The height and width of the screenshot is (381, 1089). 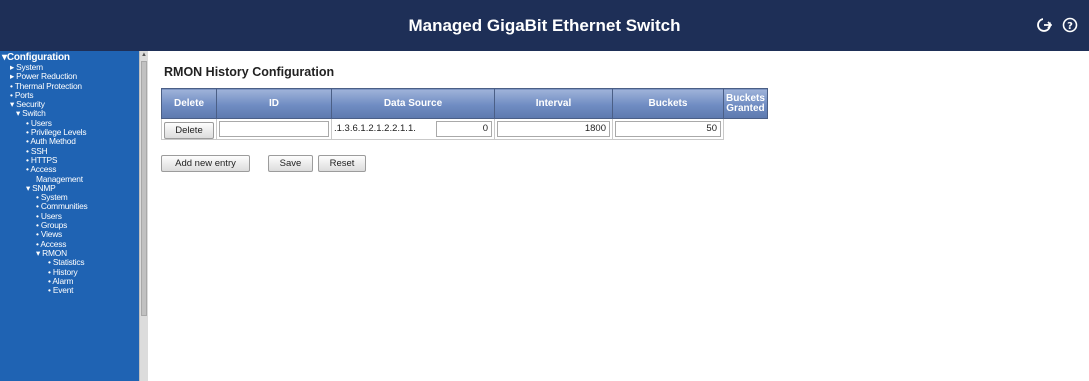 I want to click on id-cell, so click(x=274, y=129).